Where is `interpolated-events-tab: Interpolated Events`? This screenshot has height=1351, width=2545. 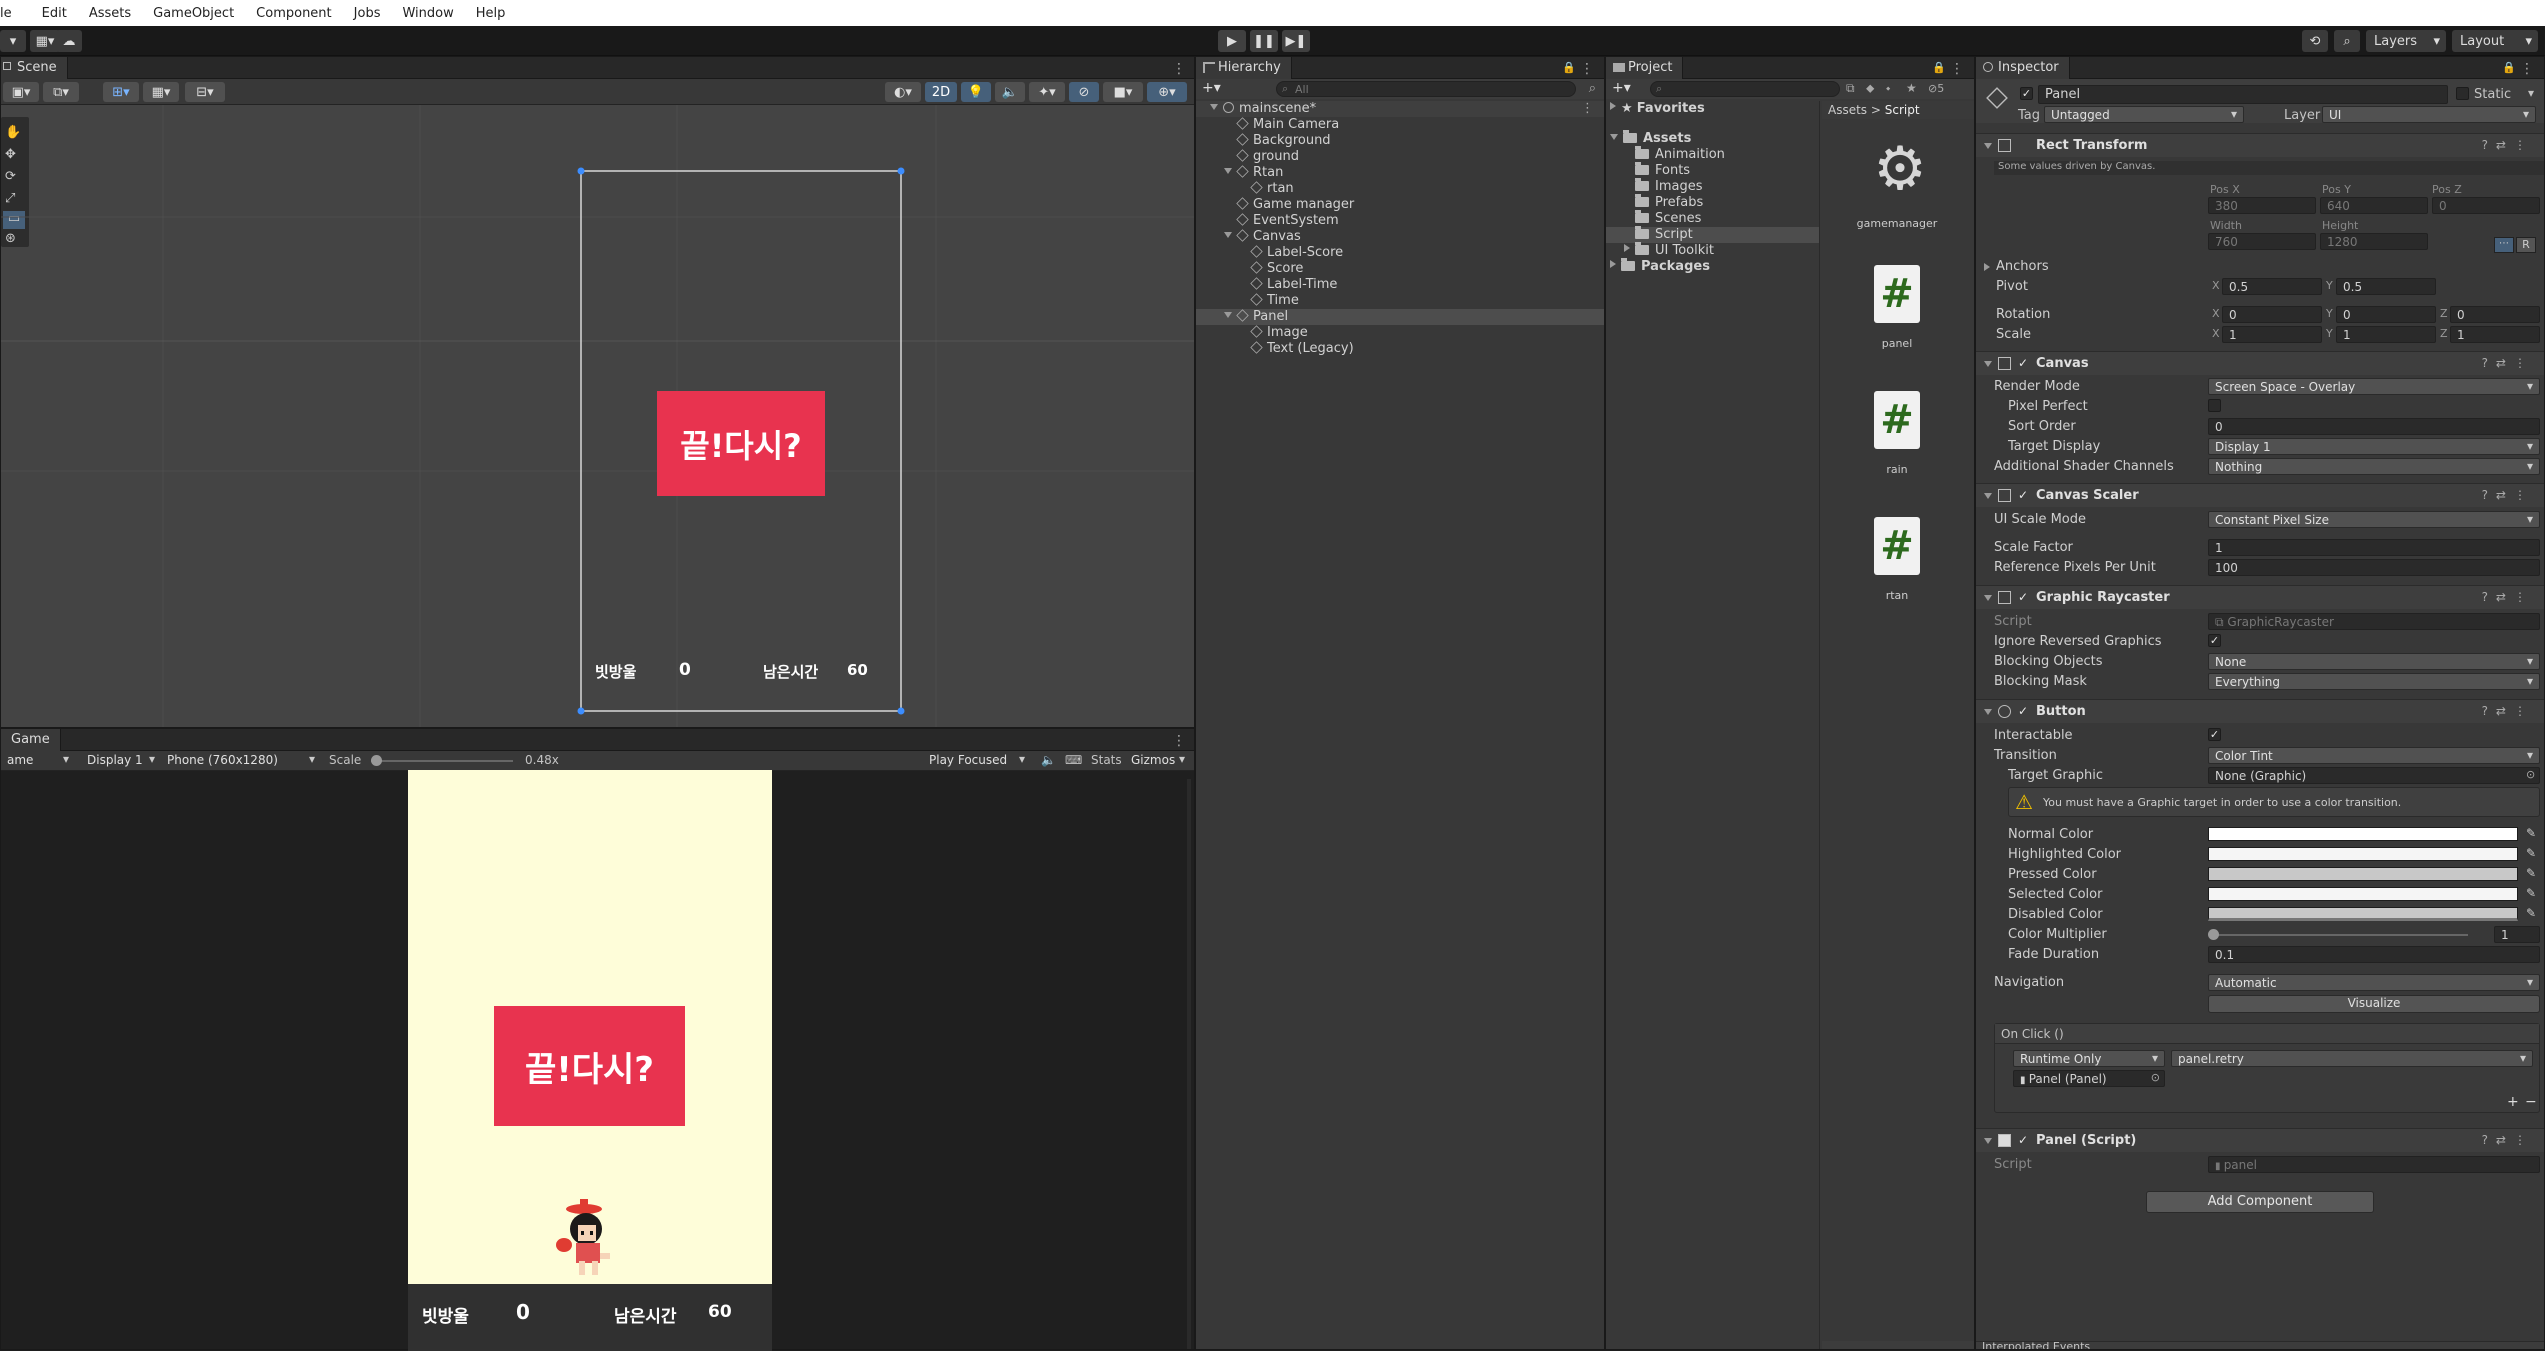
interpolated-events-tab: Interpolated Events is located at coordinates (2260, 1345).